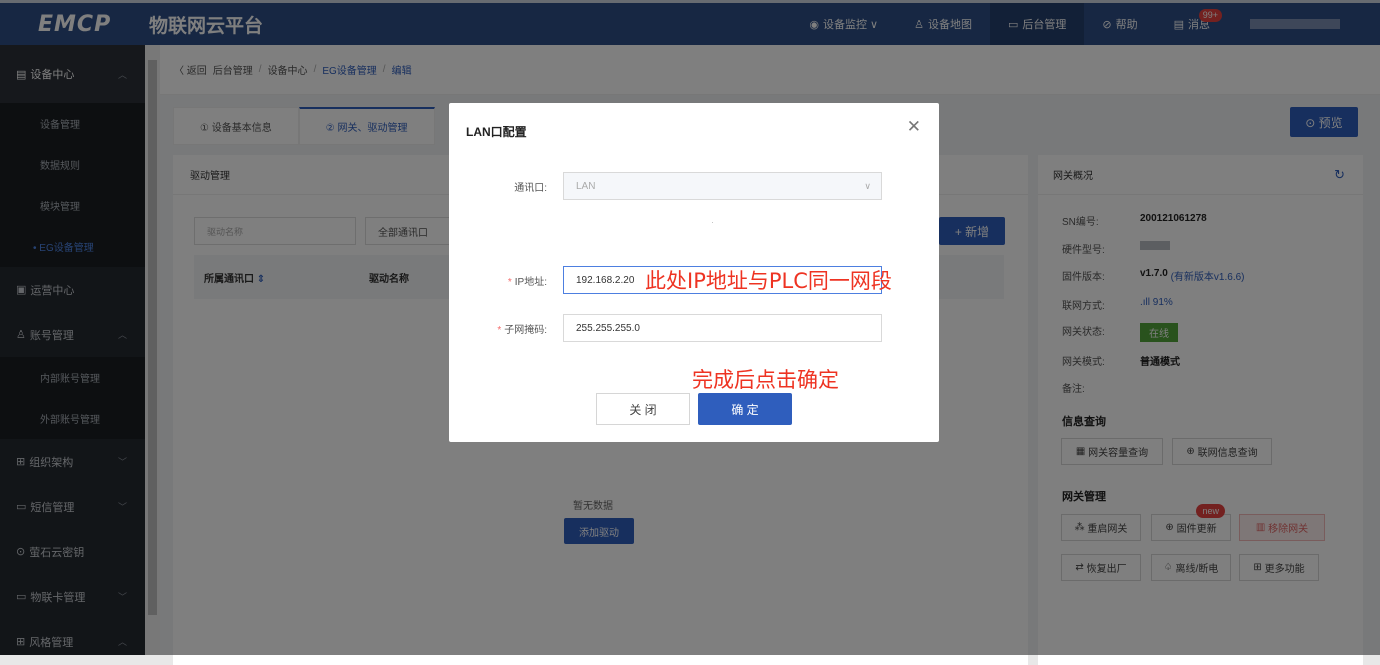 The height and width of the screenshot is (665, 1380). I want to click on dialog-title: LAN口配置, so click(496, 132).